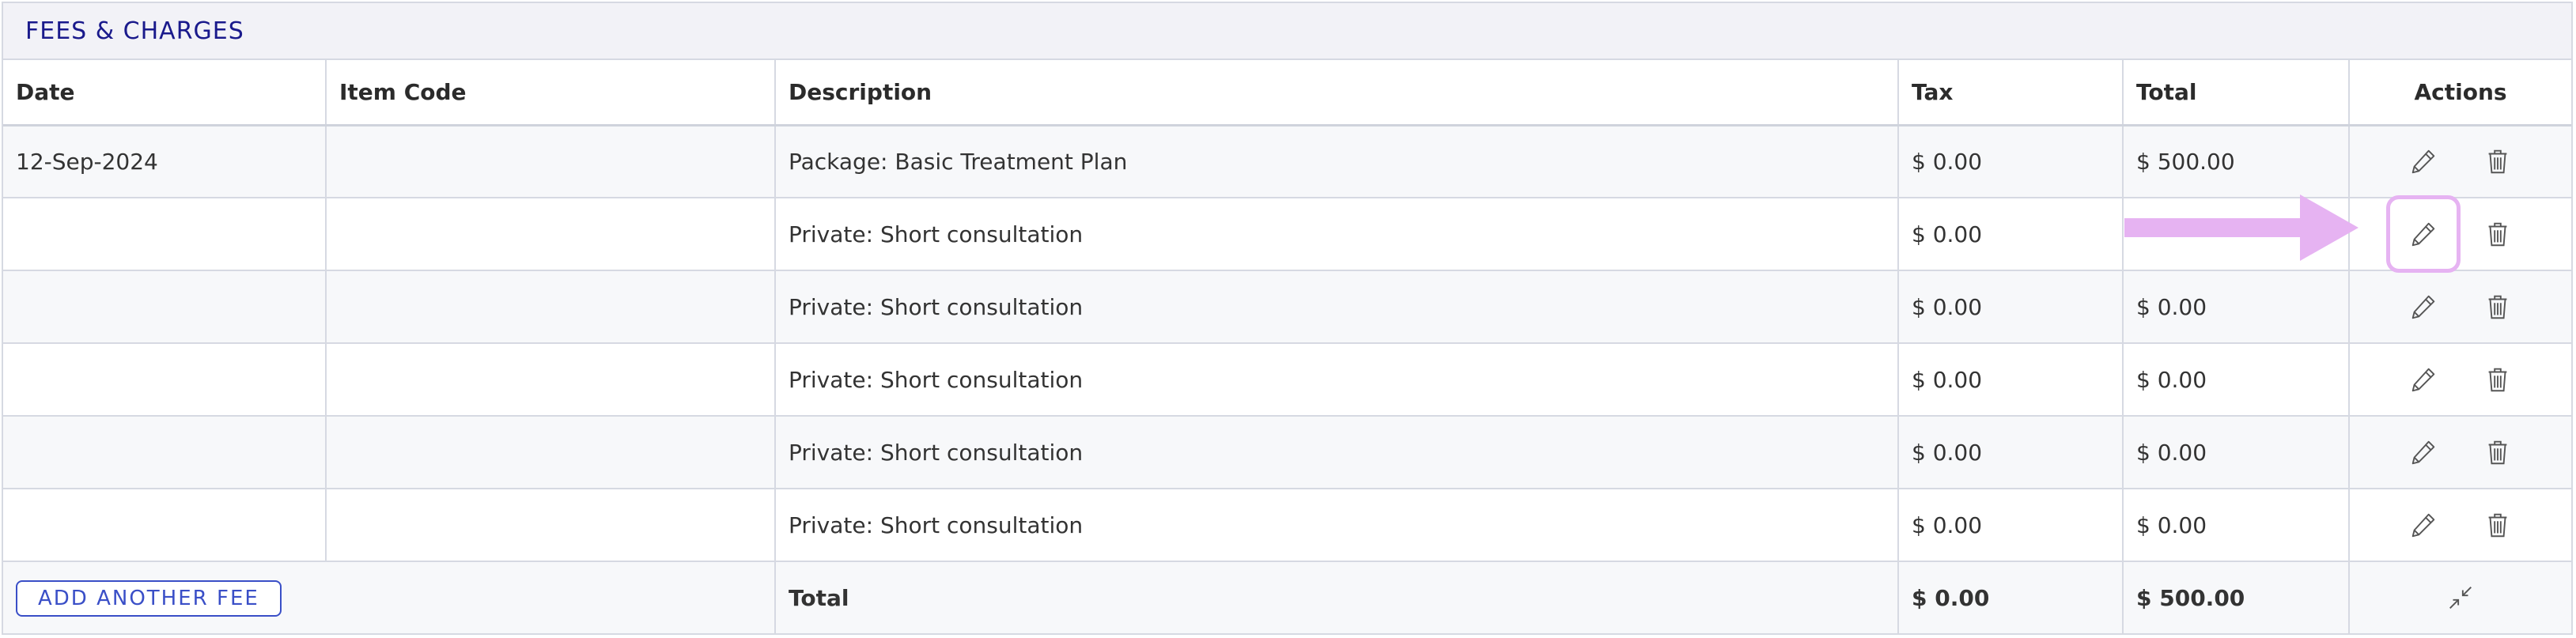  Describe the element at coordinates (1337, 93) in the screenshot. I see `column-header-description: Description` at that location.